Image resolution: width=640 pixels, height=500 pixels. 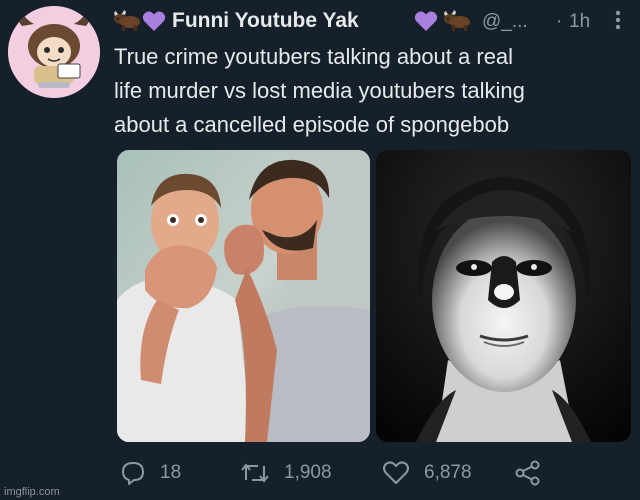 I want to click on timestamp: 1h, so click(x=579, y=22).